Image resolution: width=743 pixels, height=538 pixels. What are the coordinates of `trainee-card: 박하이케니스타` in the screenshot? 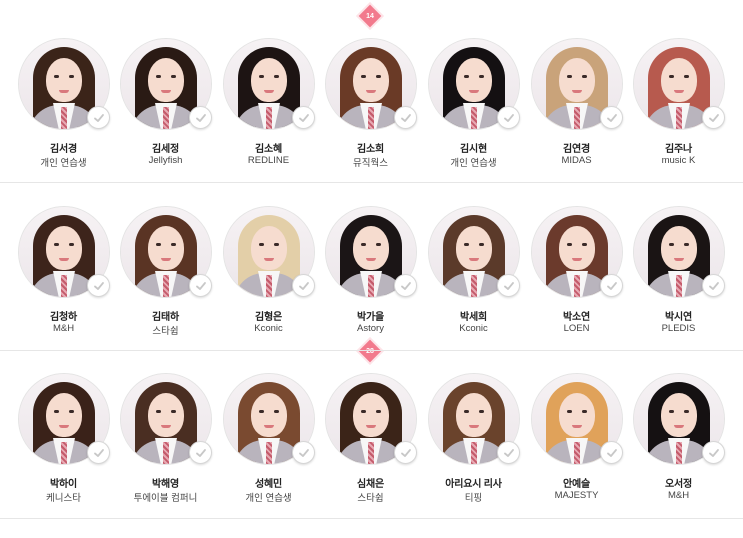 It's located at (63, 448).